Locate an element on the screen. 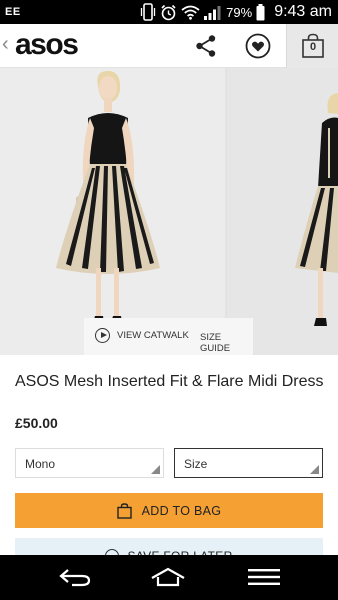  alarm-icon is located at coordinates (168, 12).